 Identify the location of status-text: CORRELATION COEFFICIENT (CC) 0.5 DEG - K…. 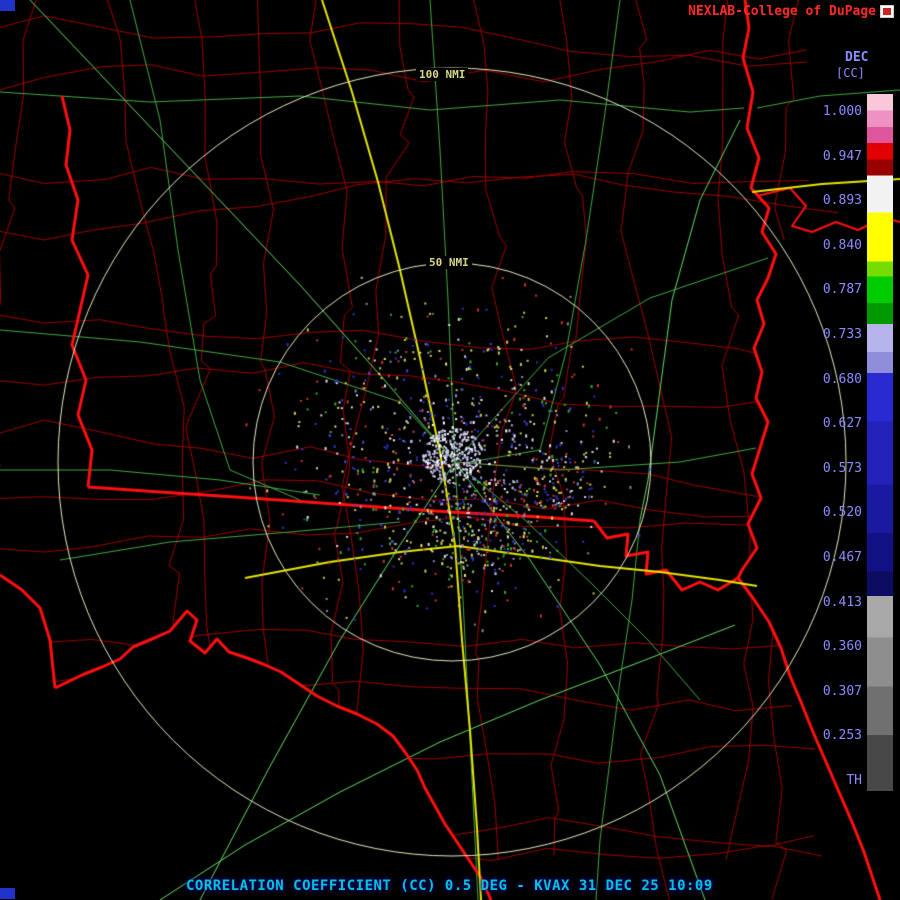
(449, 886).